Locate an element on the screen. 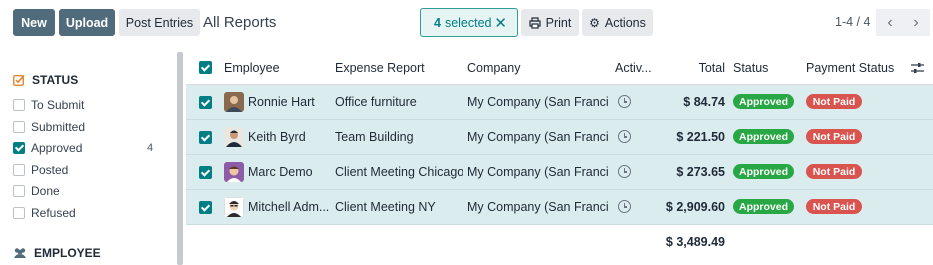 This screenshot has width=933, height=265. expense-report-name: Office furniture is located at coordinates (376, 102).